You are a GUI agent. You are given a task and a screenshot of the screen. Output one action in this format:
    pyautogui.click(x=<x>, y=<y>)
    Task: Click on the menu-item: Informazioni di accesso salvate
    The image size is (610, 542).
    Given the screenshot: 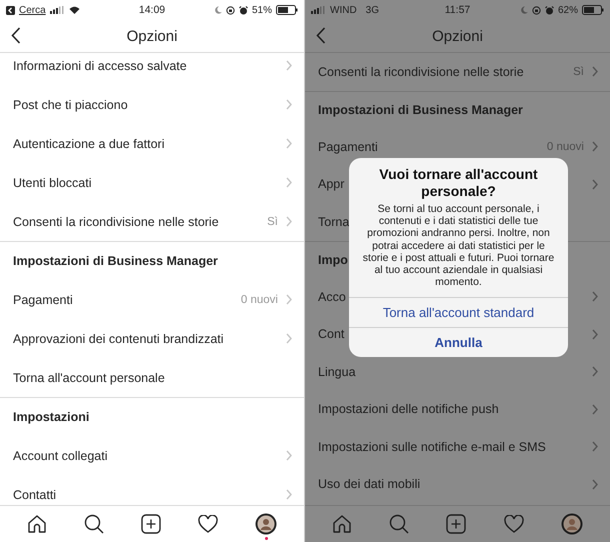 What is the action you would take?
    pyautogui.click(x=100, y=65)
    